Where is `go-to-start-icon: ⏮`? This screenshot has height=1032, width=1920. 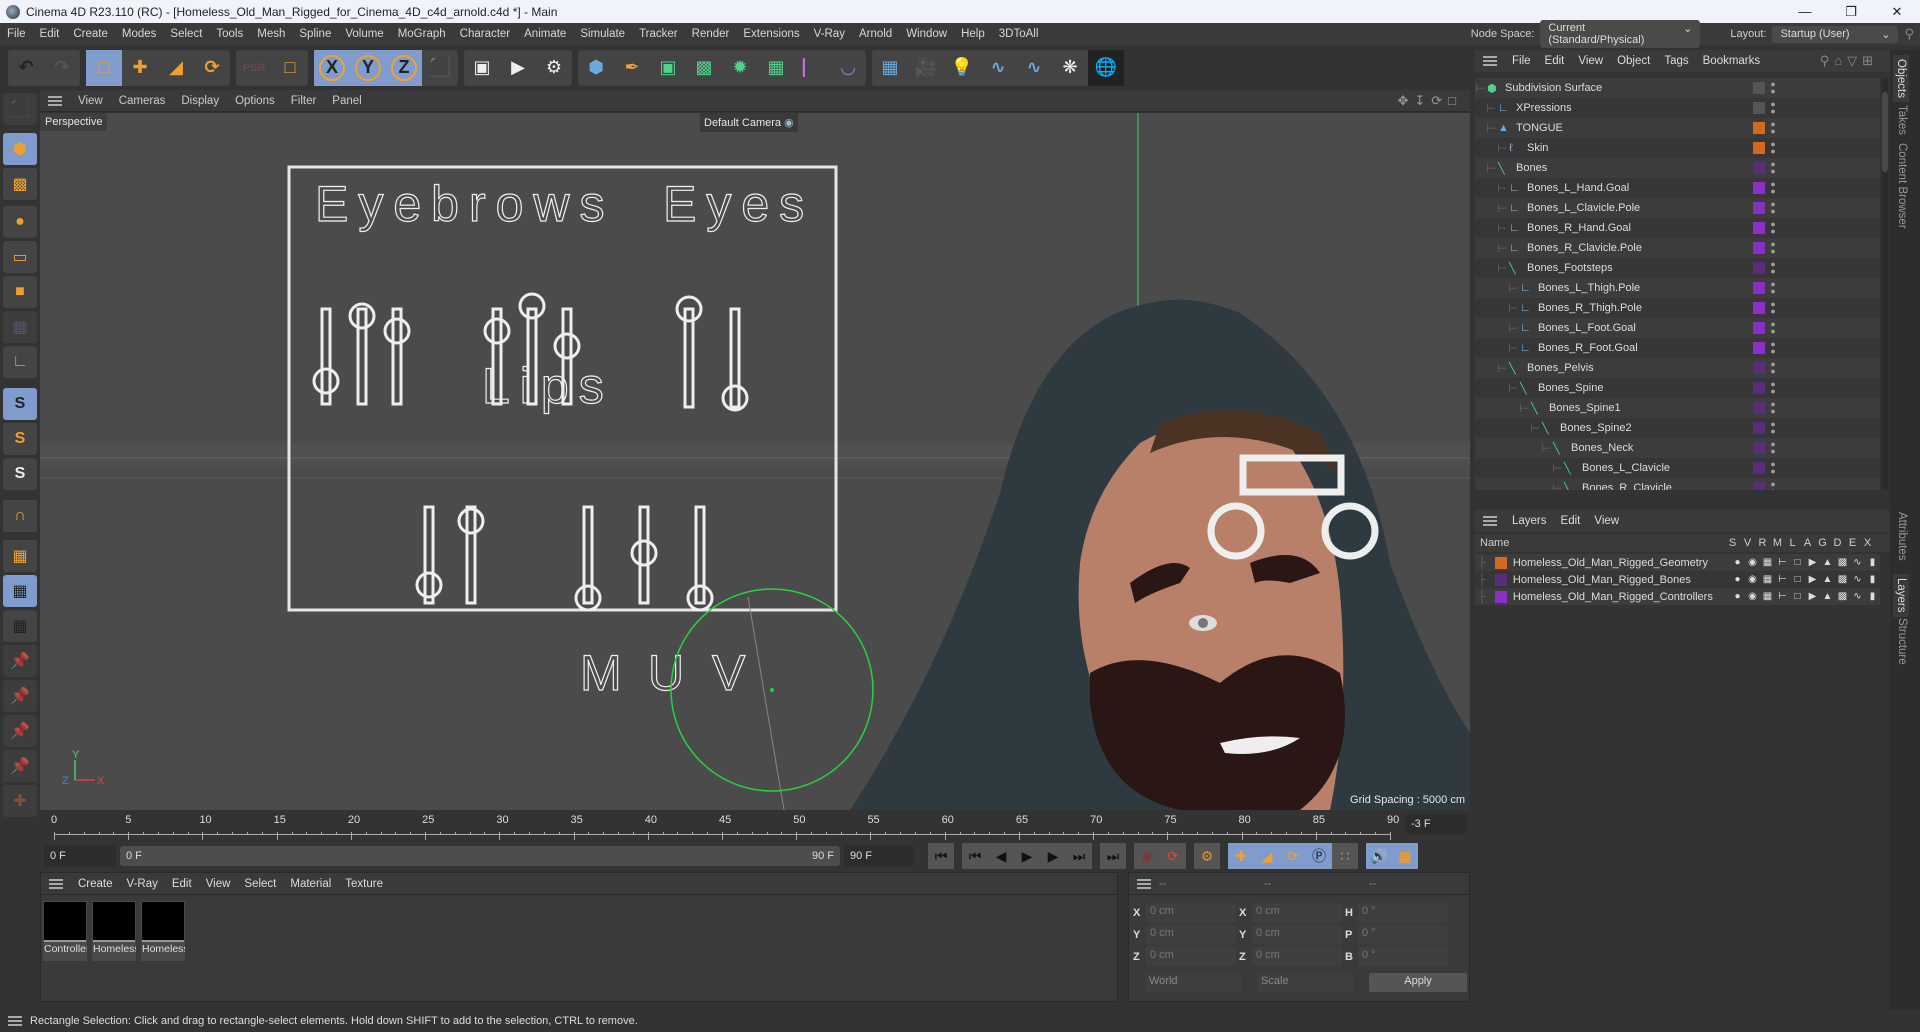
go-to-start-icon: ⏮ is located at coordinates (941, 856).